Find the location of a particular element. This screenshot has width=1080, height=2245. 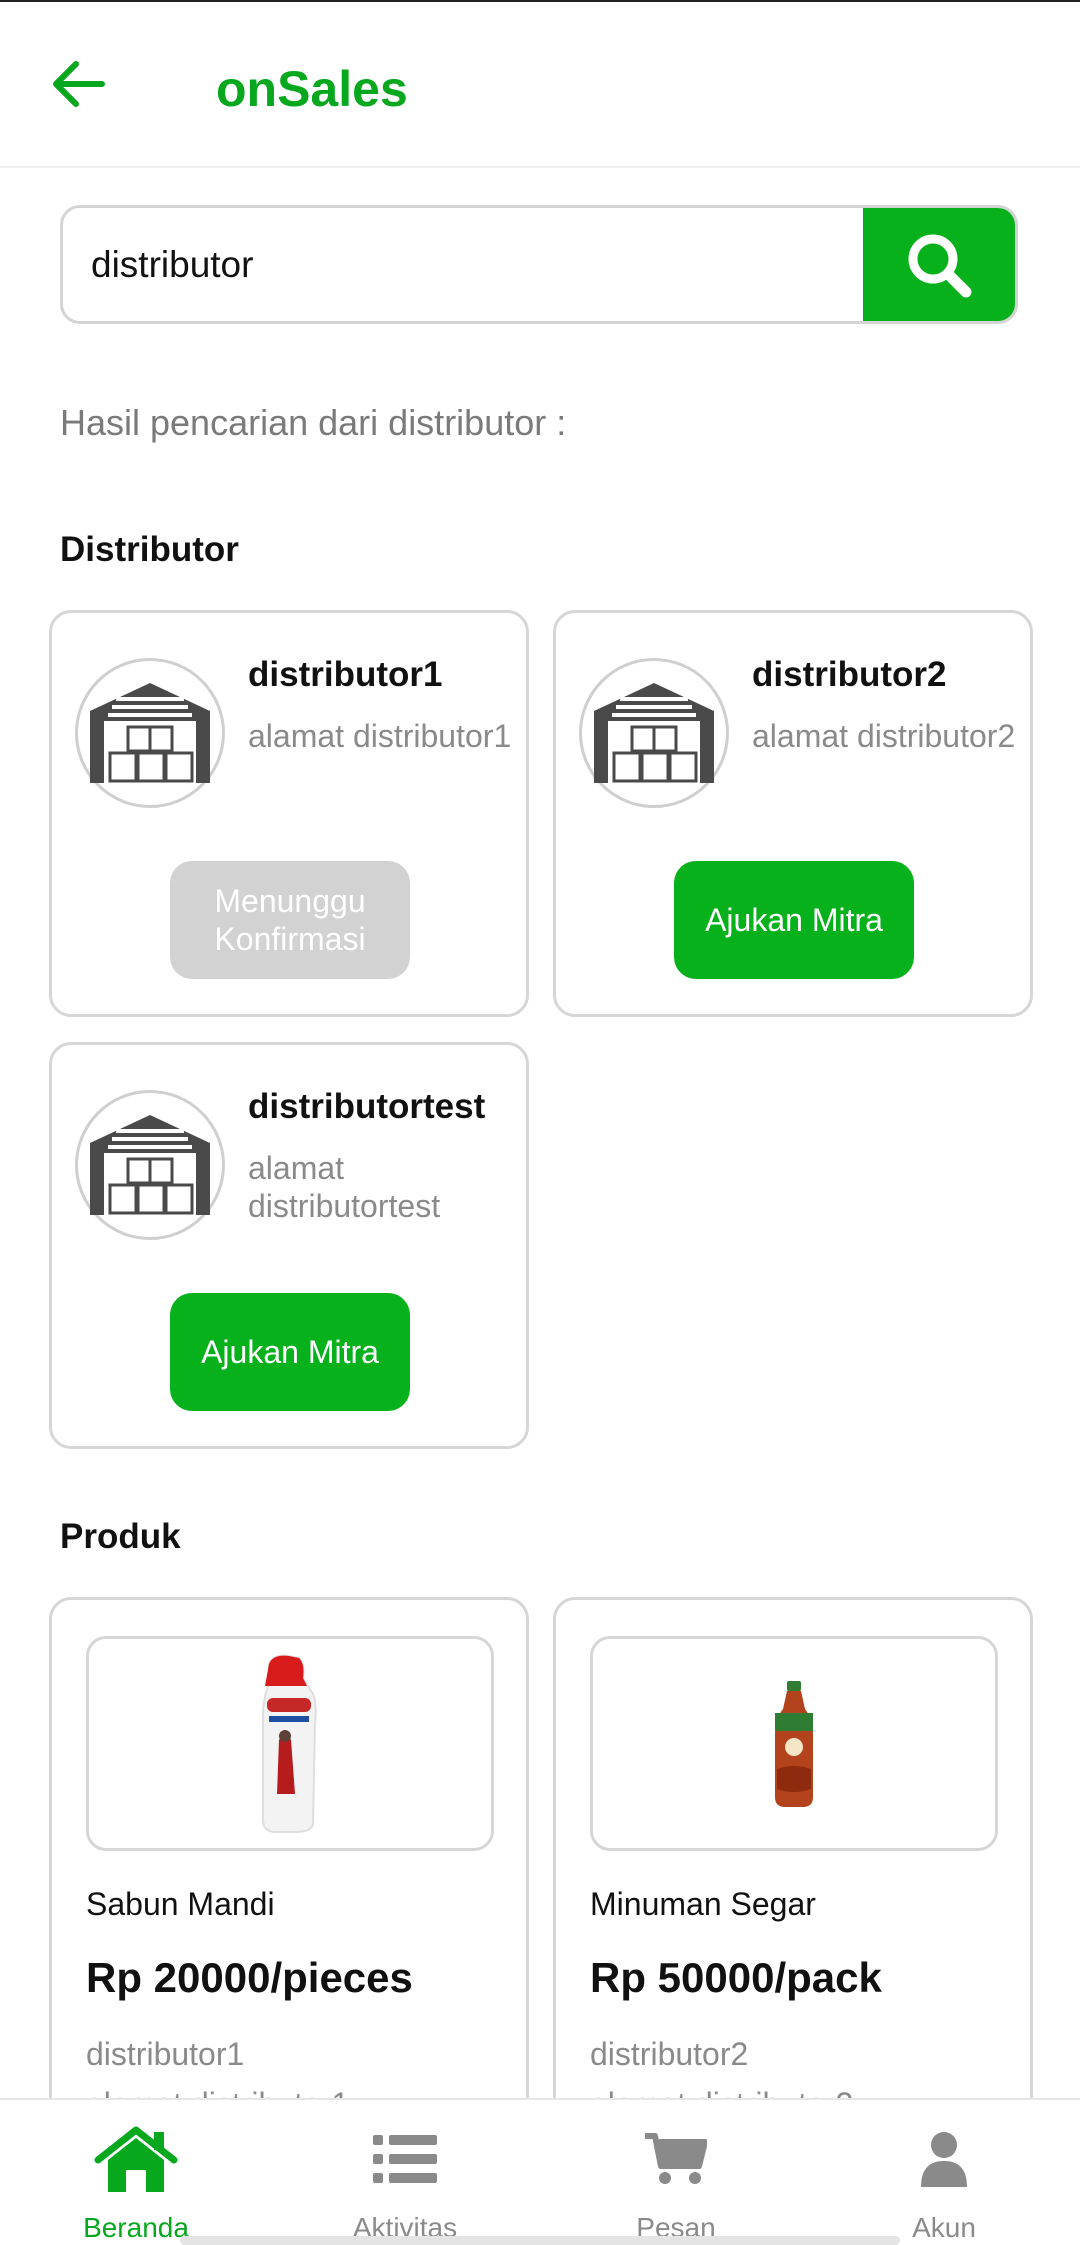

section-title-produk: Produk is located at coordinates (120, 1536).